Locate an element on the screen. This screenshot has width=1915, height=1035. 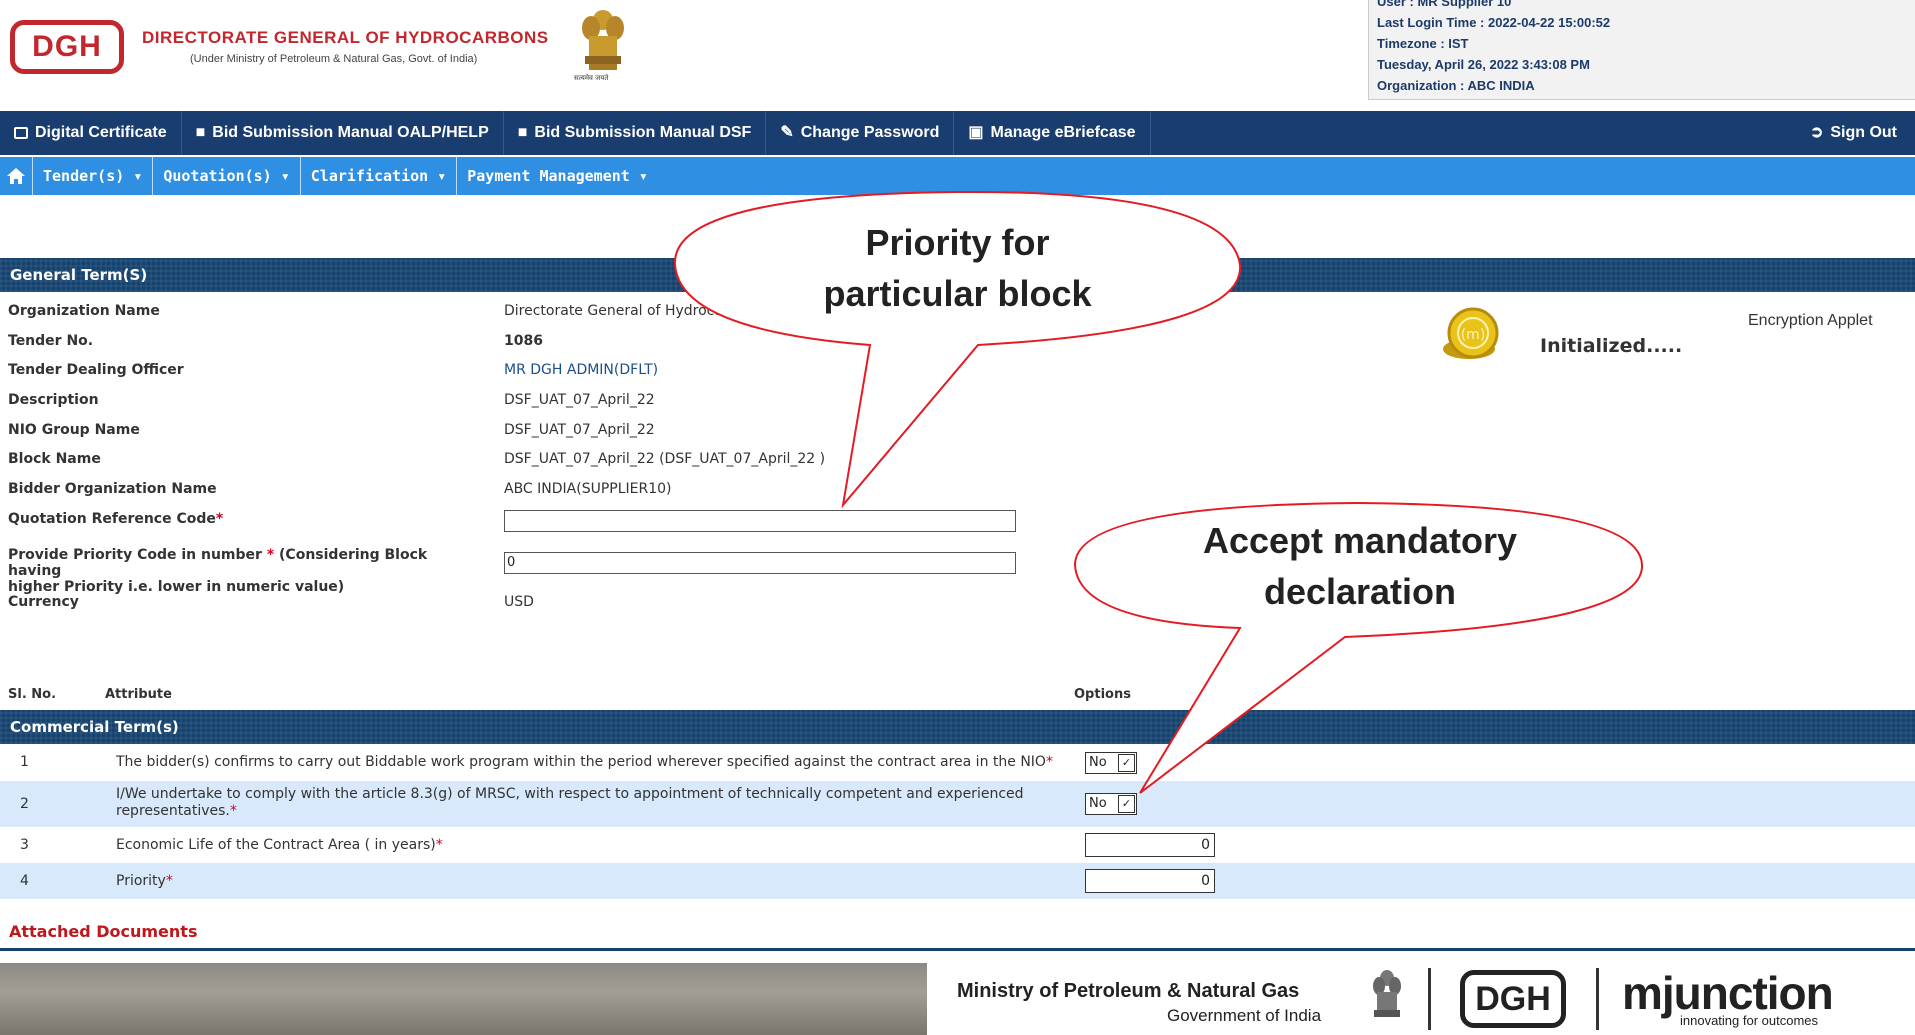
footer-dgh-logo: DGH is located at coordinates (1513, 999).